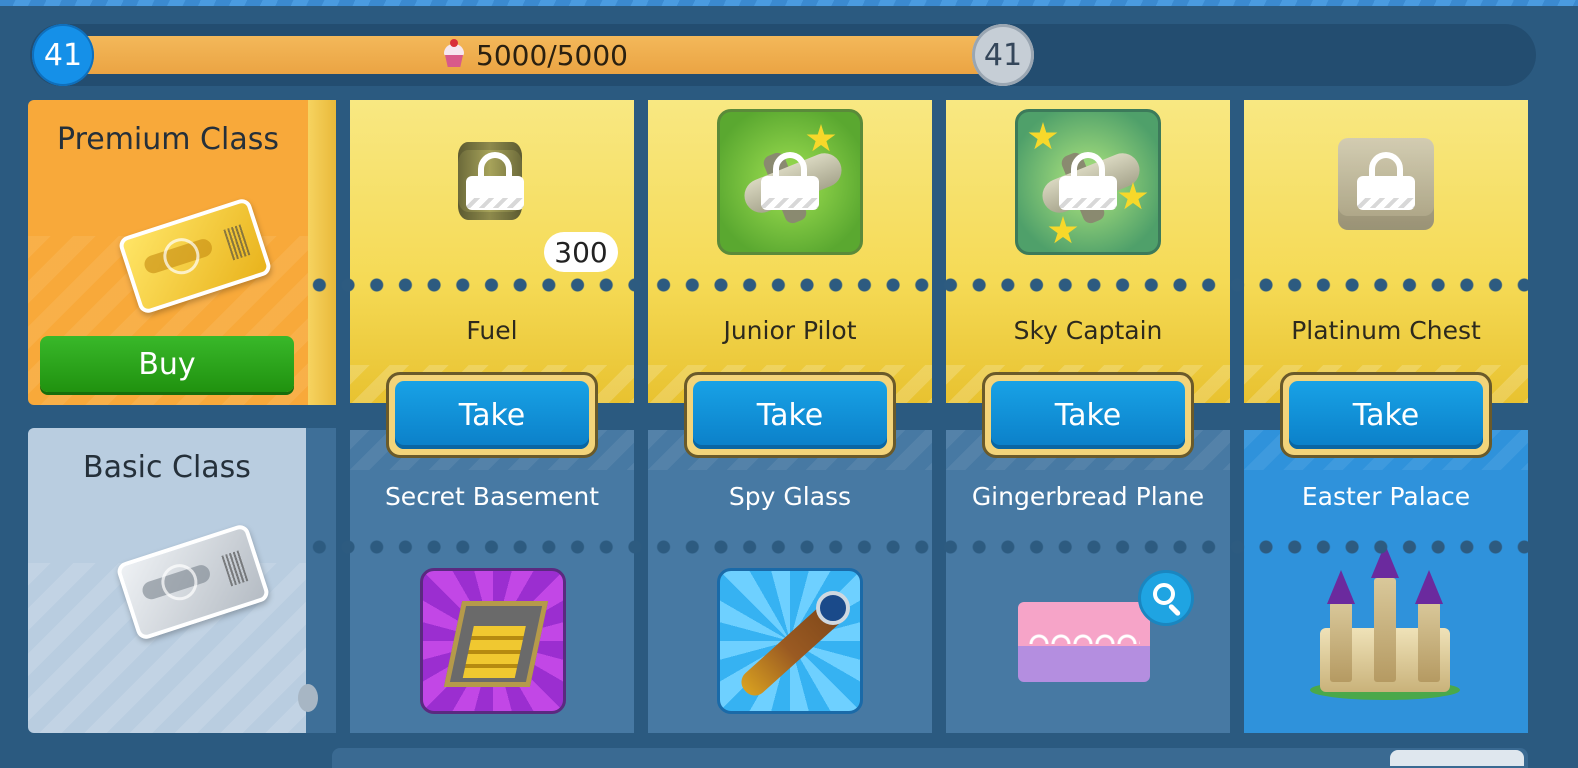 The image size is (1578, 768). I want to click on basic-reward-cell: Spy Glass, so click(790, 581).